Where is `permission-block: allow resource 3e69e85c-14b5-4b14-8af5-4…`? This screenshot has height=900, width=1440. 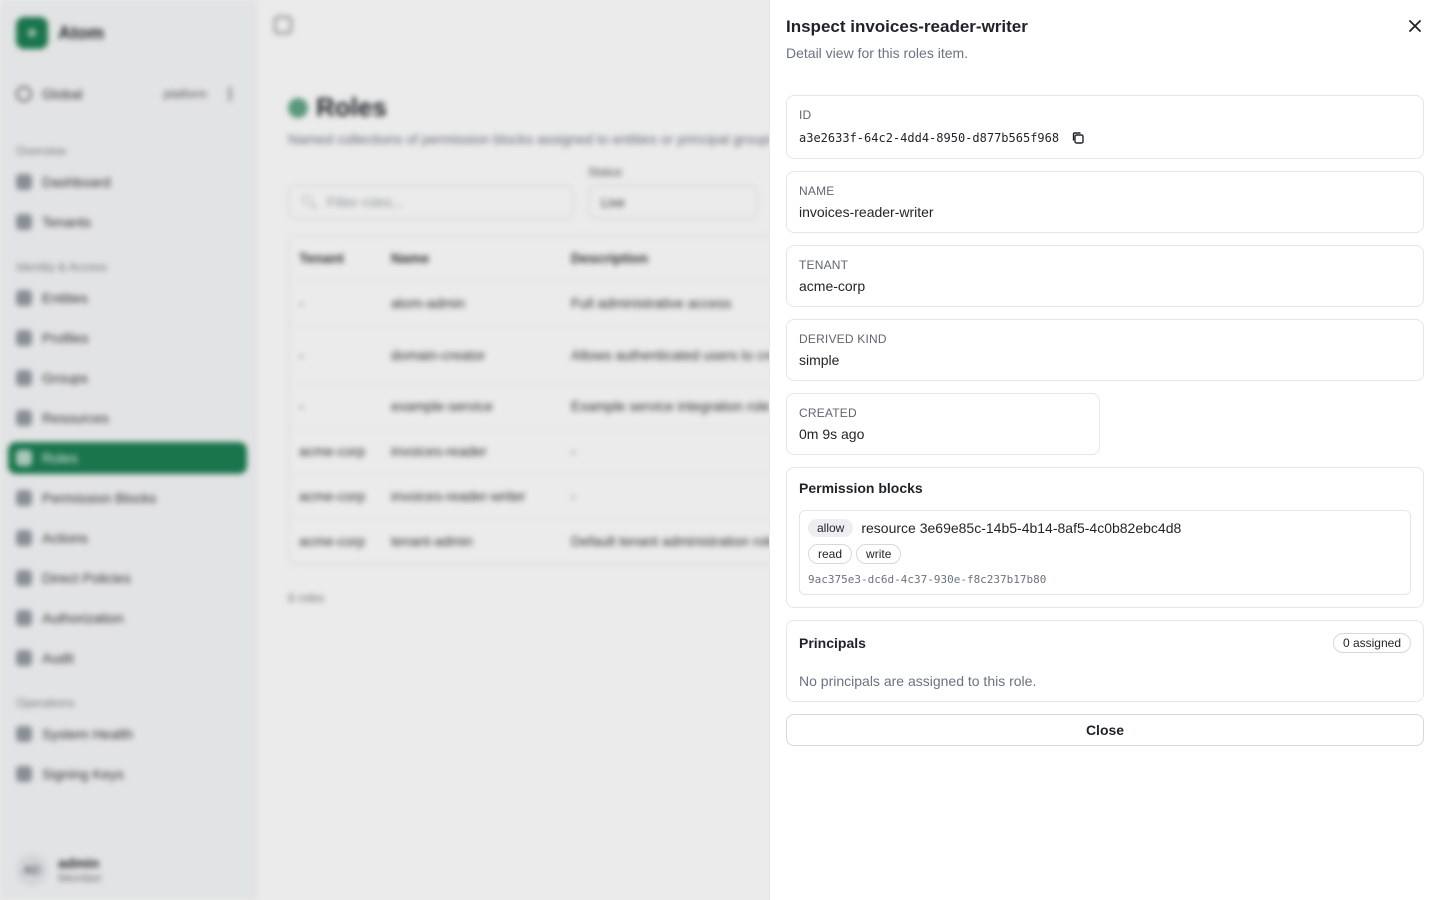 permission-block: allow resource 3e69e85c-14b5-4b14-8af5-4… is located at coordinates (1105, 552).